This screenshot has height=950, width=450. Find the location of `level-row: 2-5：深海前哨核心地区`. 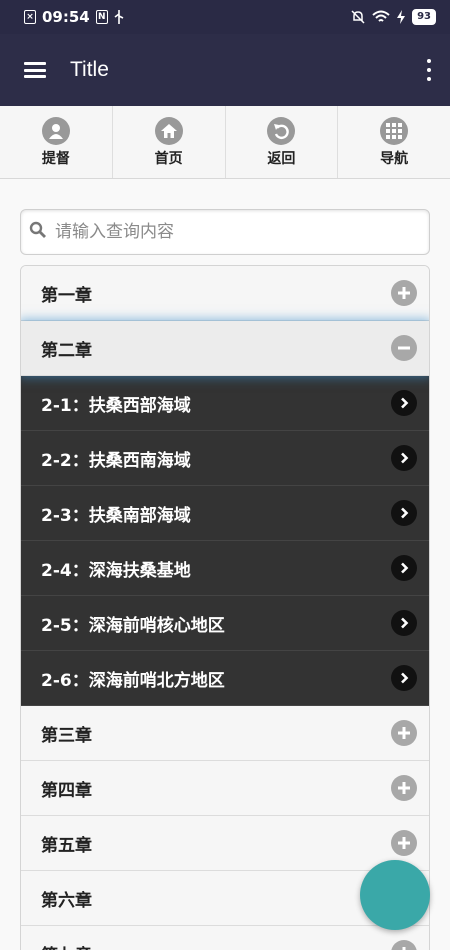

level-row: 2-5：深海前哨核心地区 is located at coordinates (225, 623).